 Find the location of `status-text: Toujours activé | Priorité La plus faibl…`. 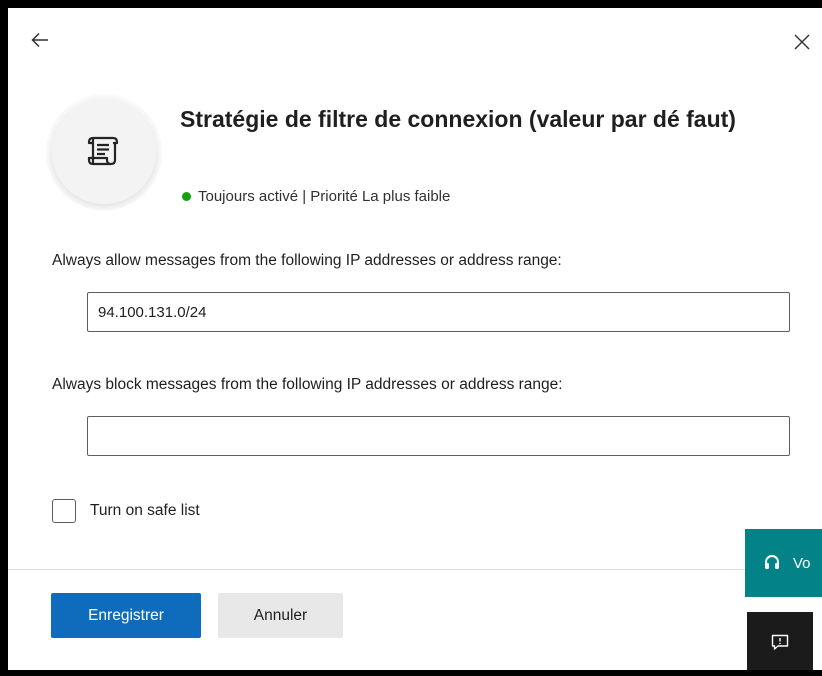

status-text: Toujours activé | Priorité La plus faibl… is located at coordinates (324, 196).